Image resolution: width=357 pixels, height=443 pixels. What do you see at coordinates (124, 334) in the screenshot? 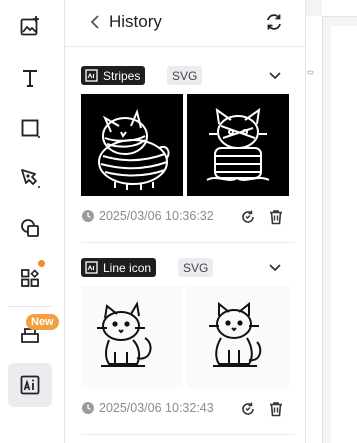
I see `line-cat-image` at bounding box center [124, 334].